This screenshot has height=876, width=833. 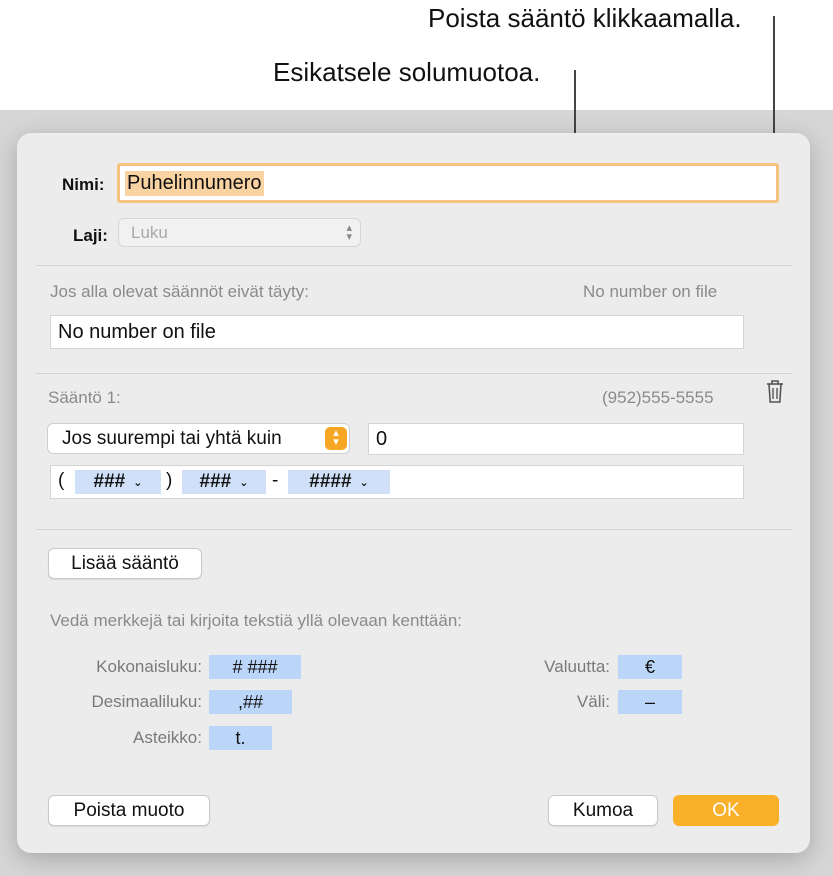 I want to click on integer-chip: # ###, so click(x=255, y=667).